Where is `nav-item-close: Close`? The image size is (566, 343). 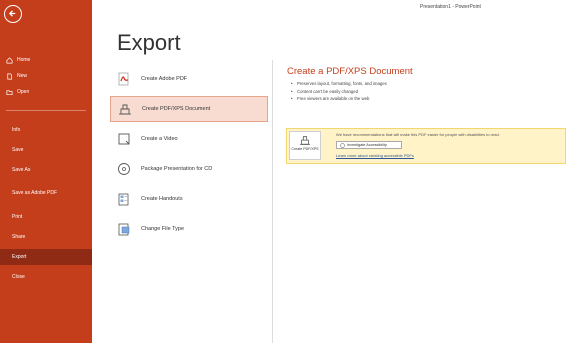
nav-item-close: Close is located at coordinates (46, 277).